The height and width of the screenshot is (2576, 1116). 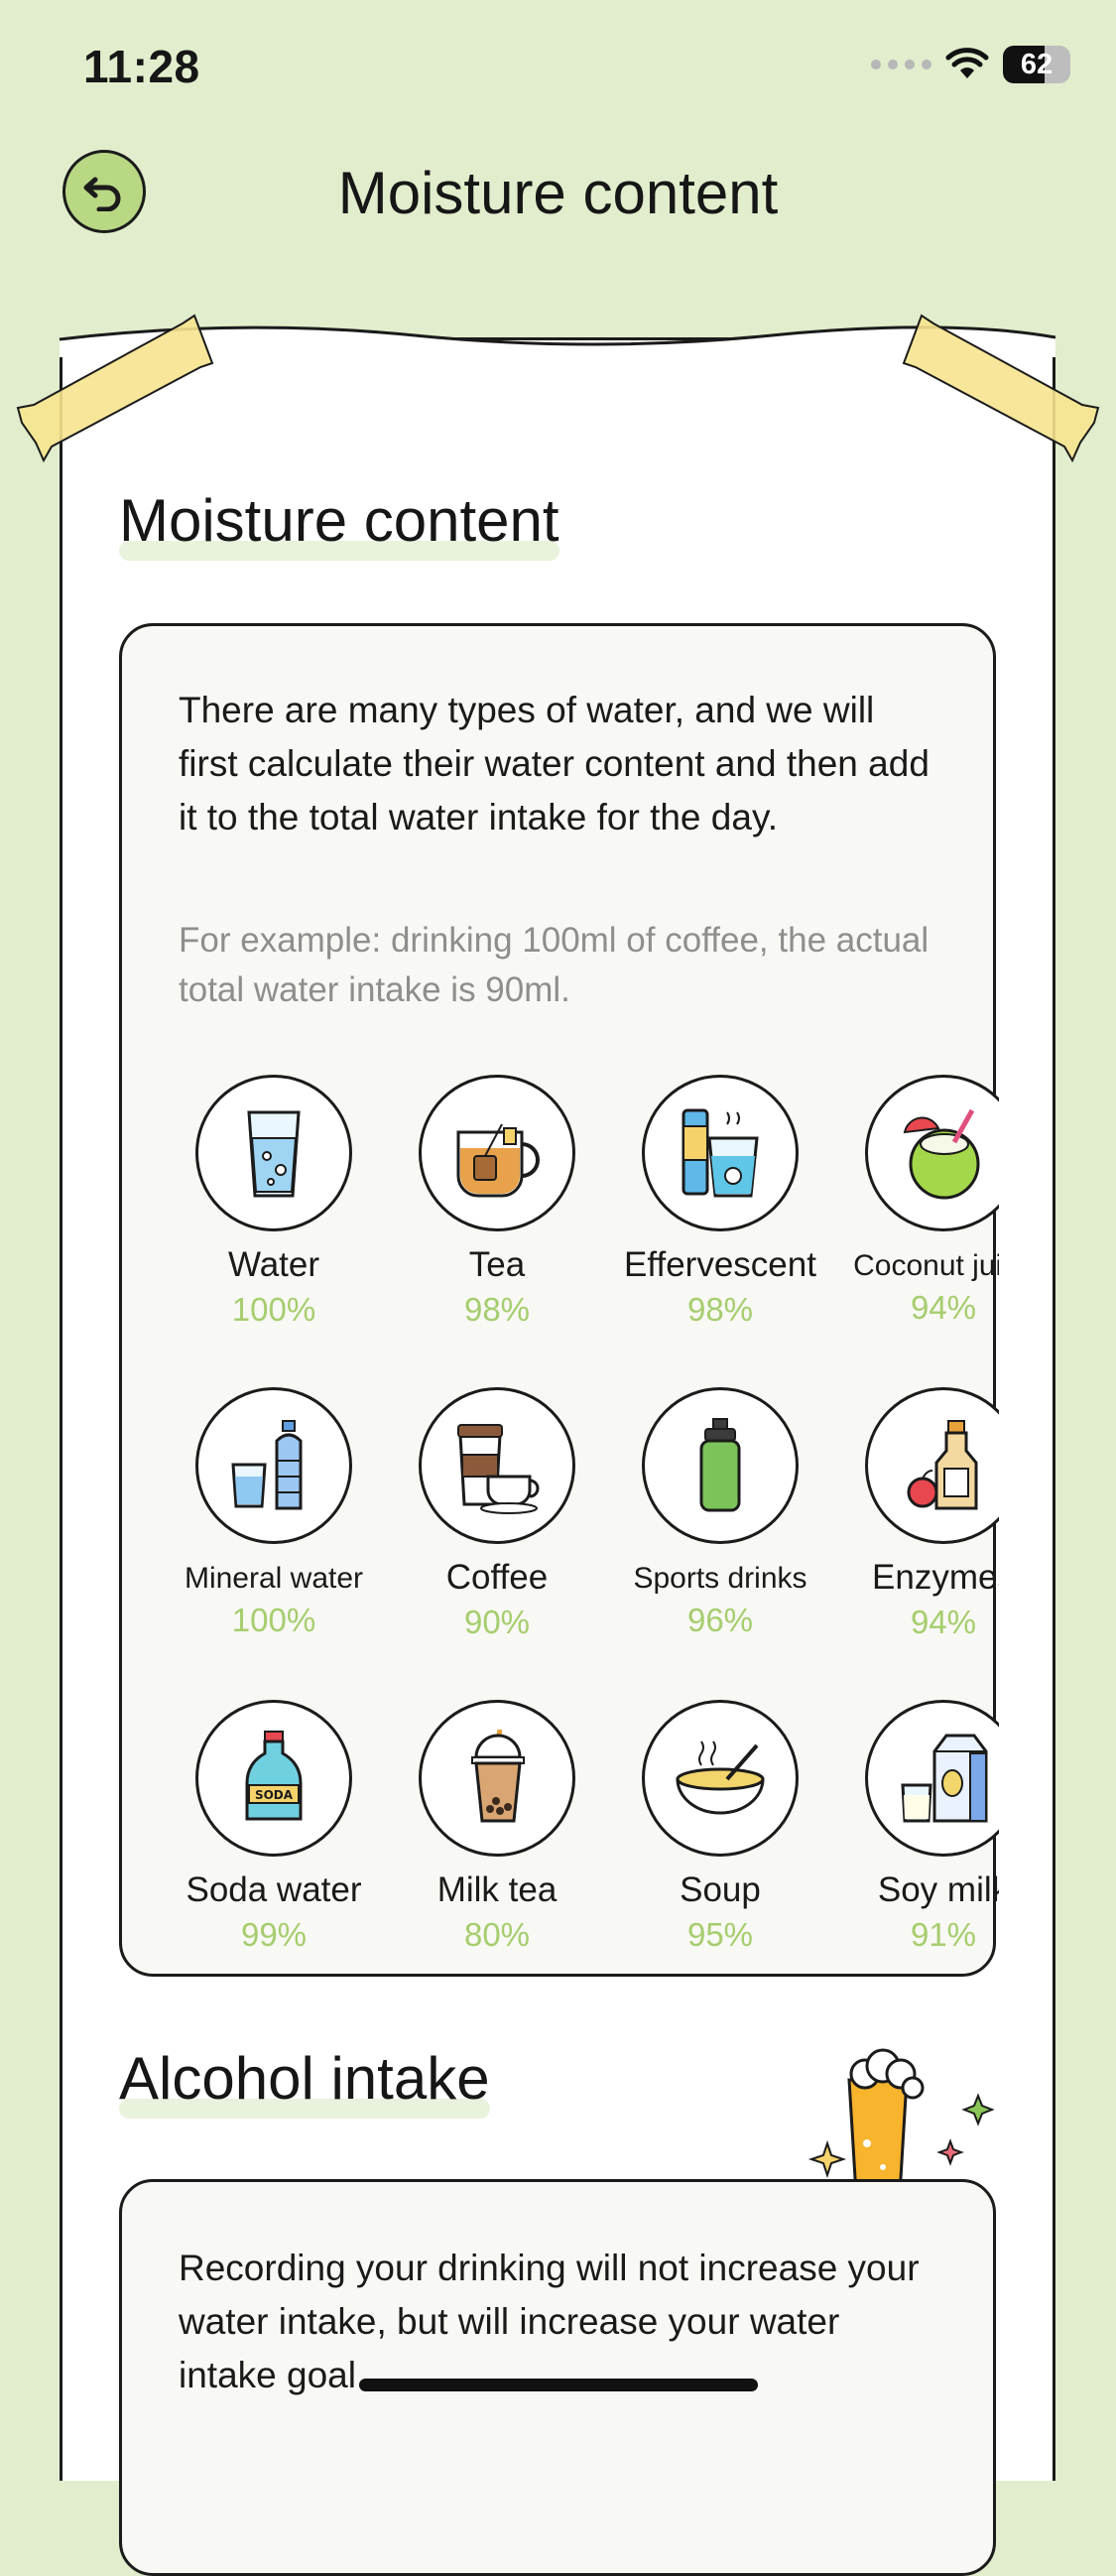 What do you see at coordinates (1001, 388) in the screenshot?
I see `tape-decoration-right` at bounding box center [1001, 388].